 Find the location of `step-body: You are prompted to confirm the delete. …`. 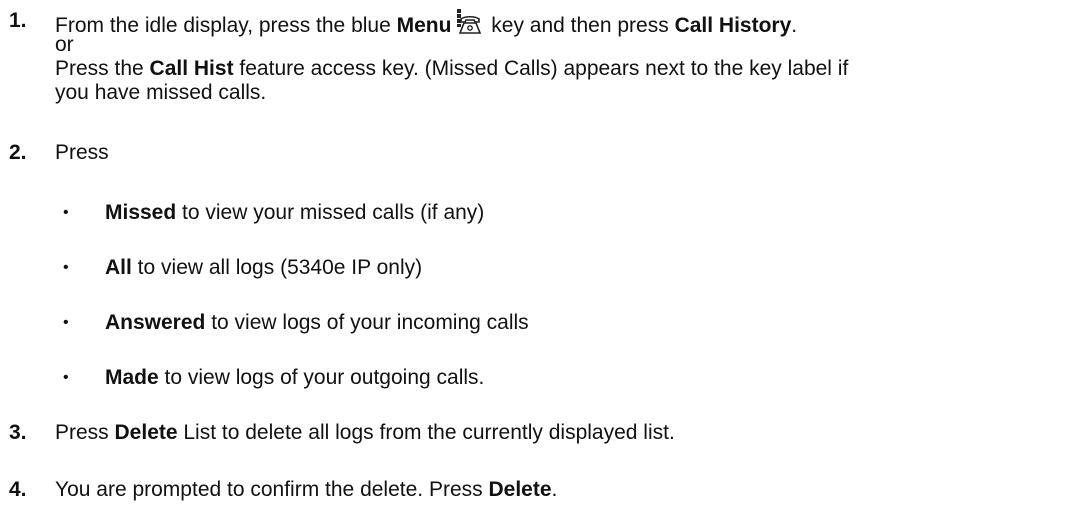

step-body: You are prompted to confirm the delete. … is located at coordinates (557, 490).